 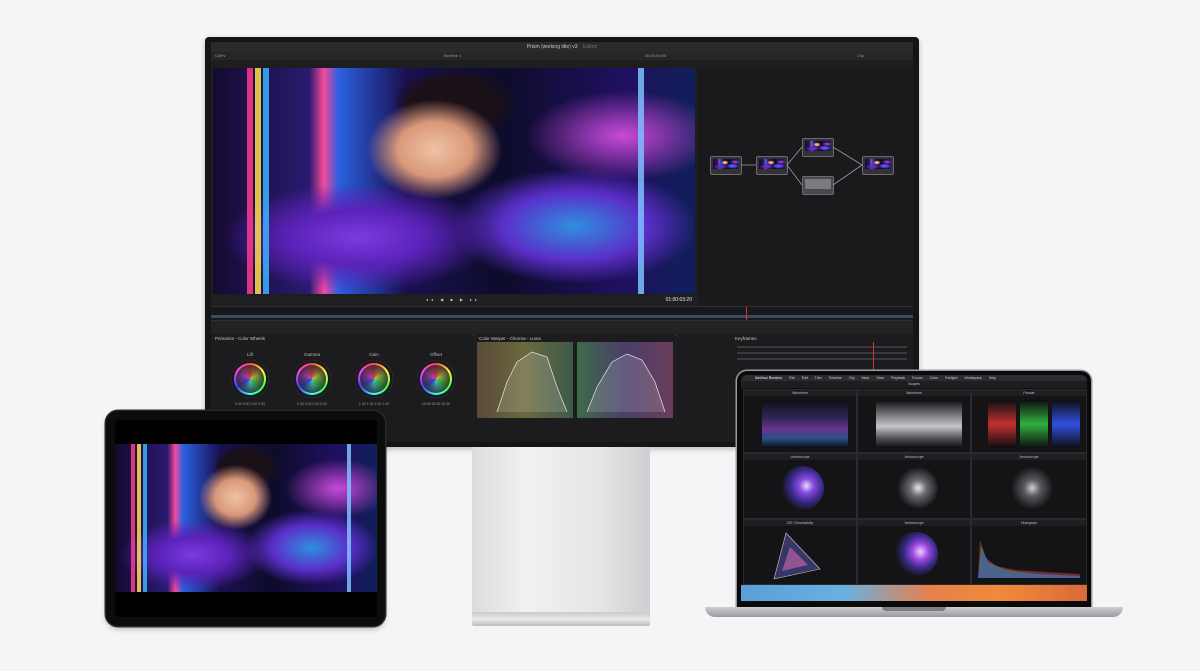 I want to click on scope-vectorscope-1: Vectorscope, so click(x=800, y=486).